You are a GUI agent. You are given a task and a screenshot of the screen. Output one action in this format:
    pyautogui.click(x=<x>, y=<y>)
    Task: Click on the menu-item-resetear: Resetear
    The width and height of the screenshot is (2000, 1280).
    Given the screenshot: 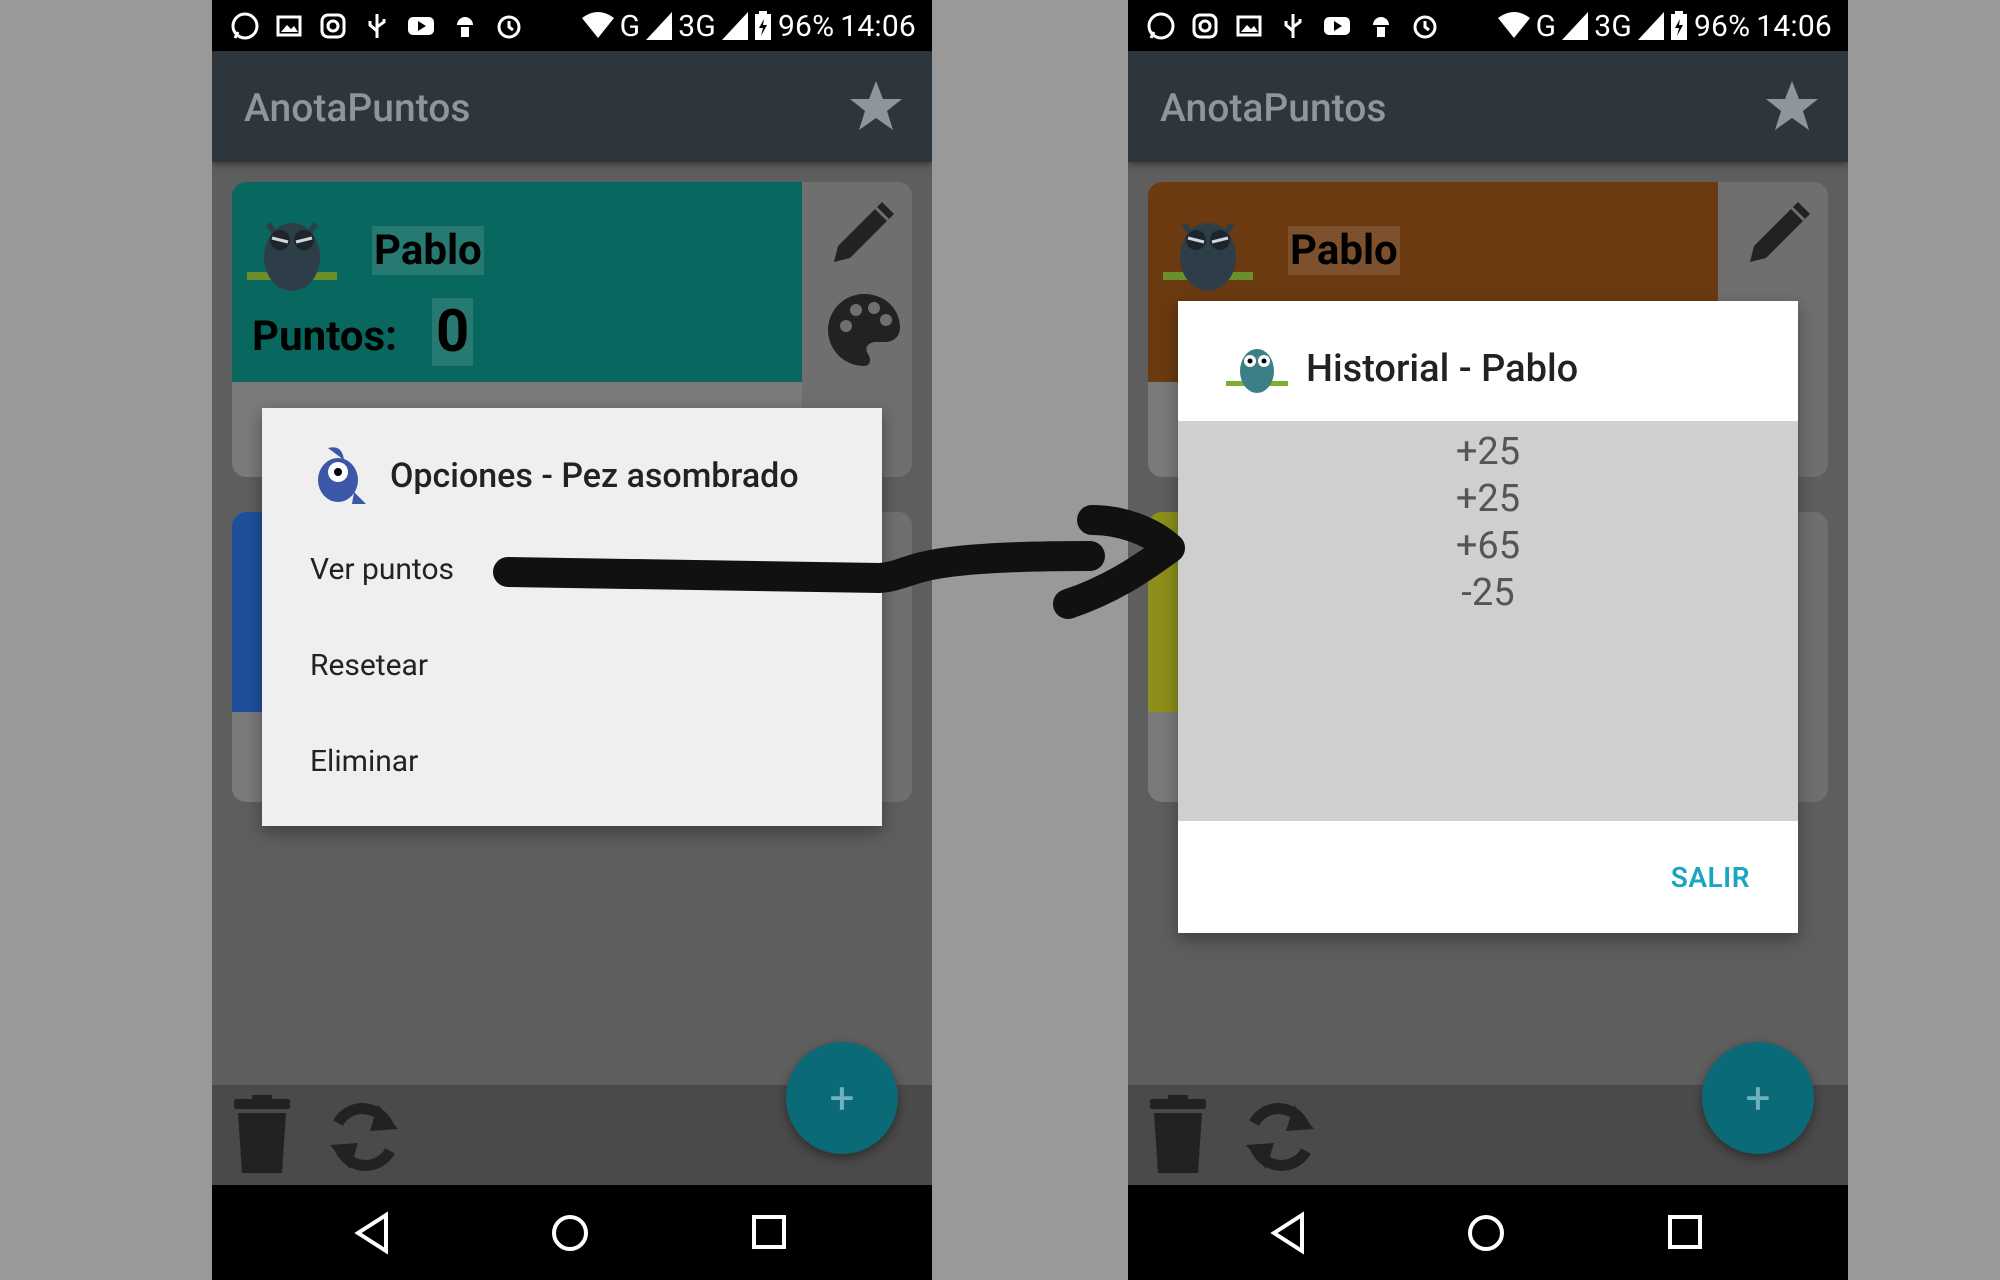 What is the action you would take?
    pyautogui.click(x=369, y=665)
    